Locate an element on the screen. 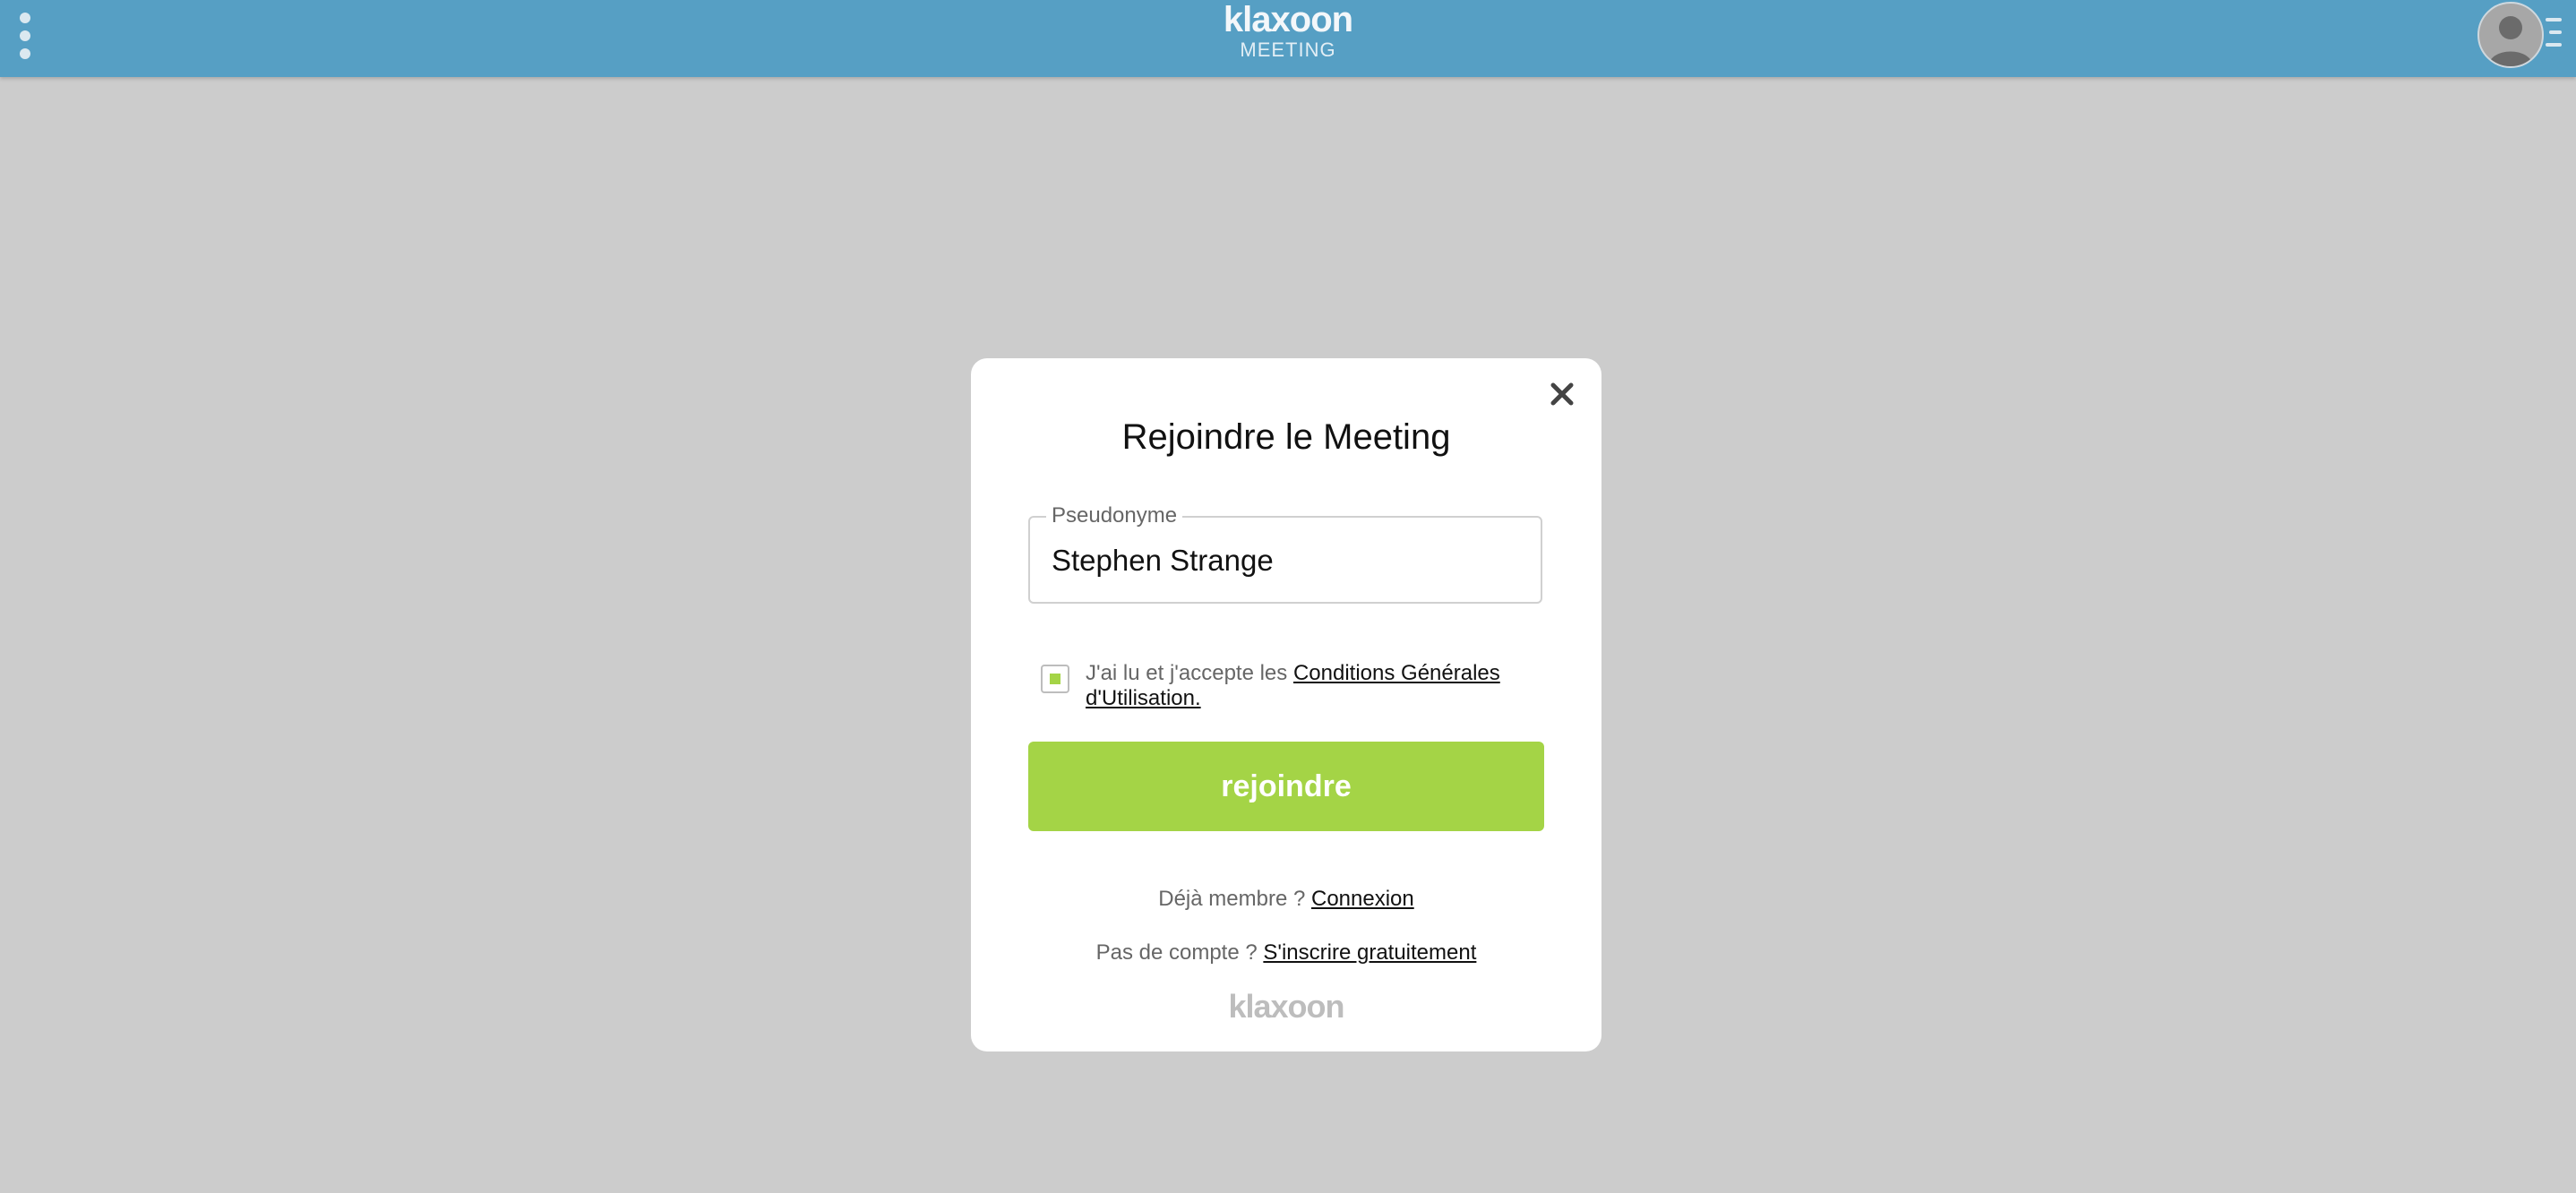 This screenshot has width=2576, height=1193. nickname-field: Pseudonyme is located at coordinates (1285, 554).